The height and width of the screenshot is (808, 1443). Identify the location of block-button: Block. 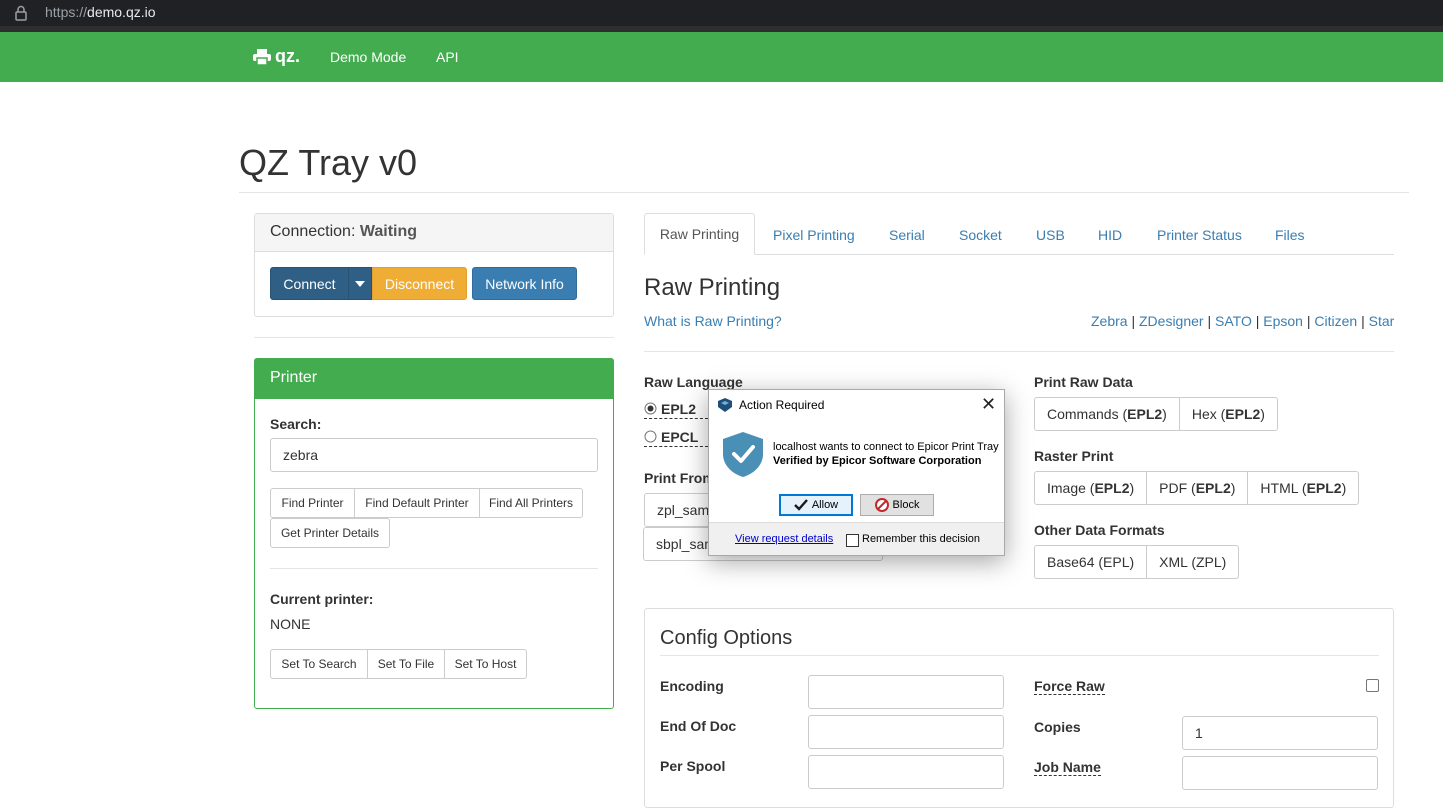
(897, 505).